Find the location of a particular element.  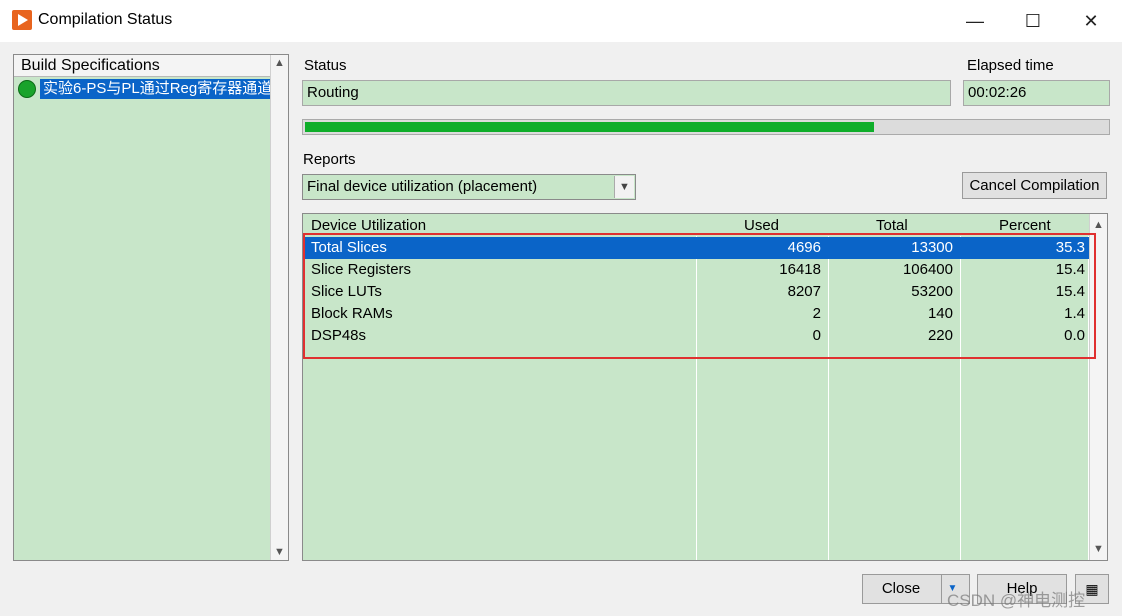

reports-label: Reports is located at coordinates (329, 159).